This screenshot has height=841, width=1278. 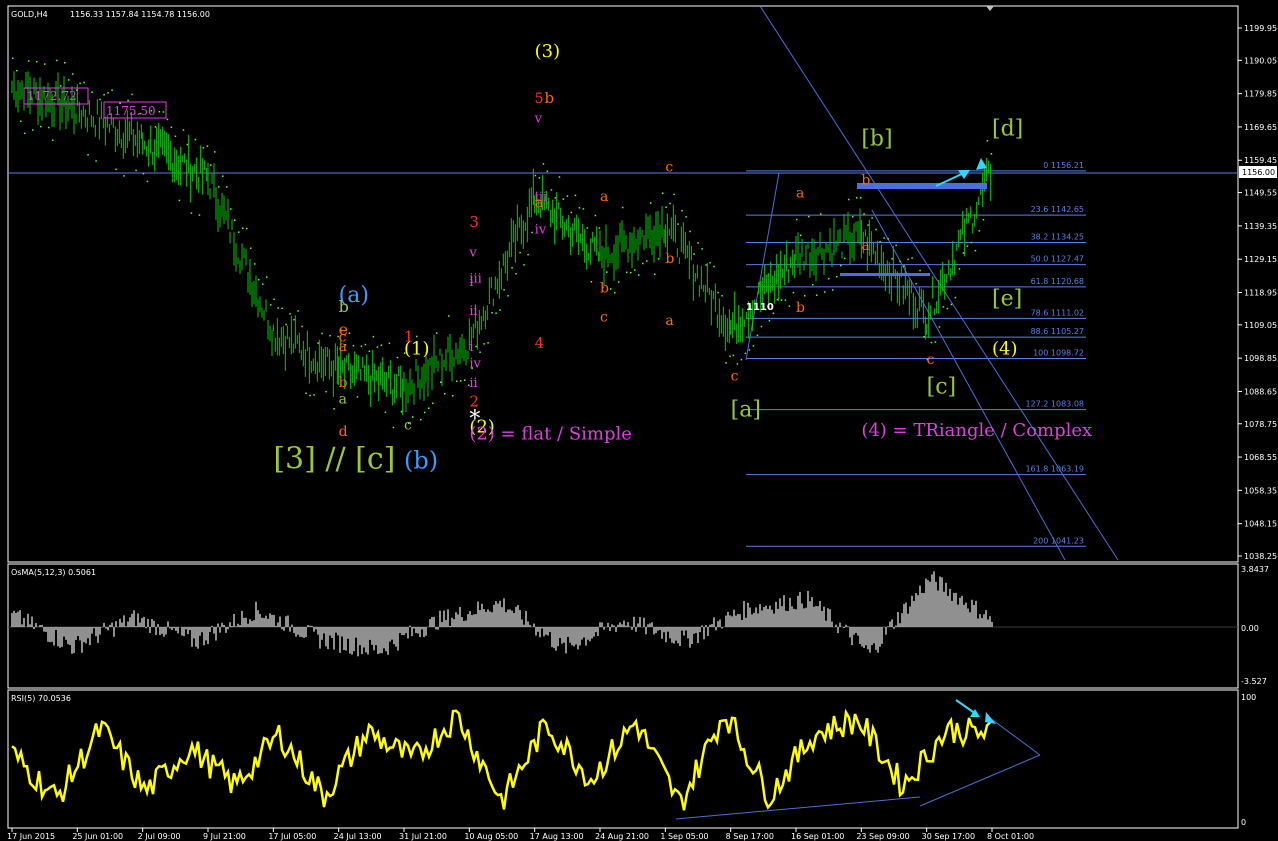 What do you see at coordinates (684, 836) in the screenshot?
I see `time-tick-label: 1 Sep 05:00` at bounding box center [684, 836].